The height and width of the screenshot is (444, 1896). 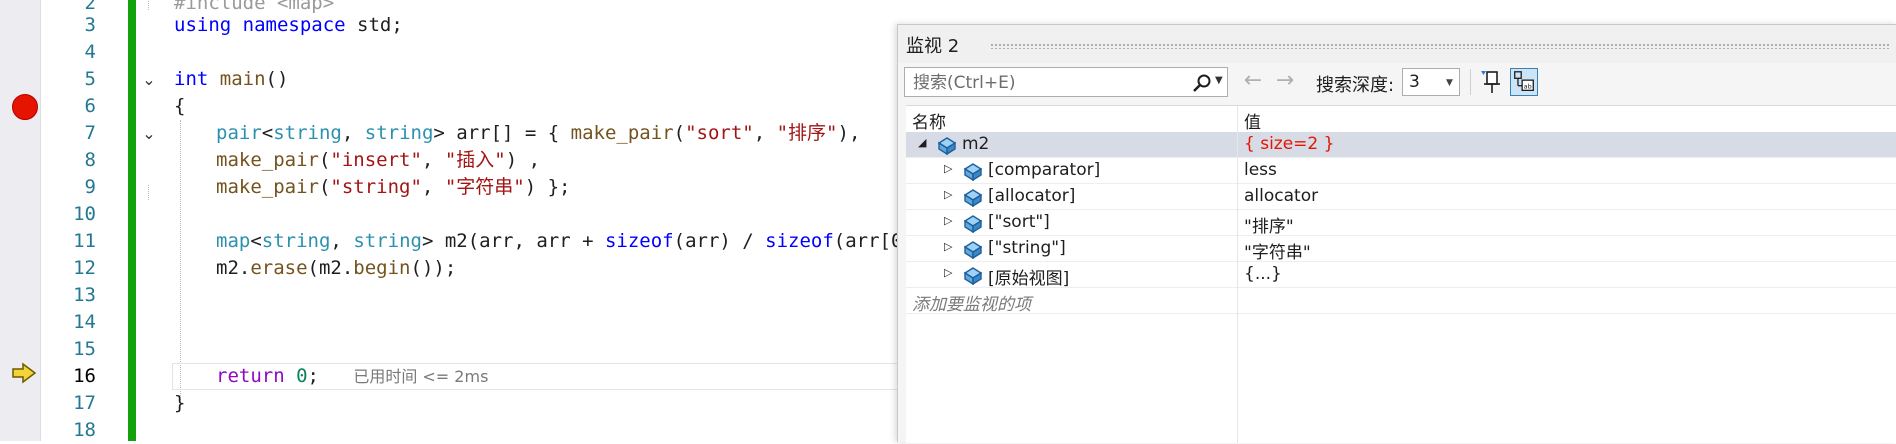 I want to click on keyword: using, so click(x=203, y=25).